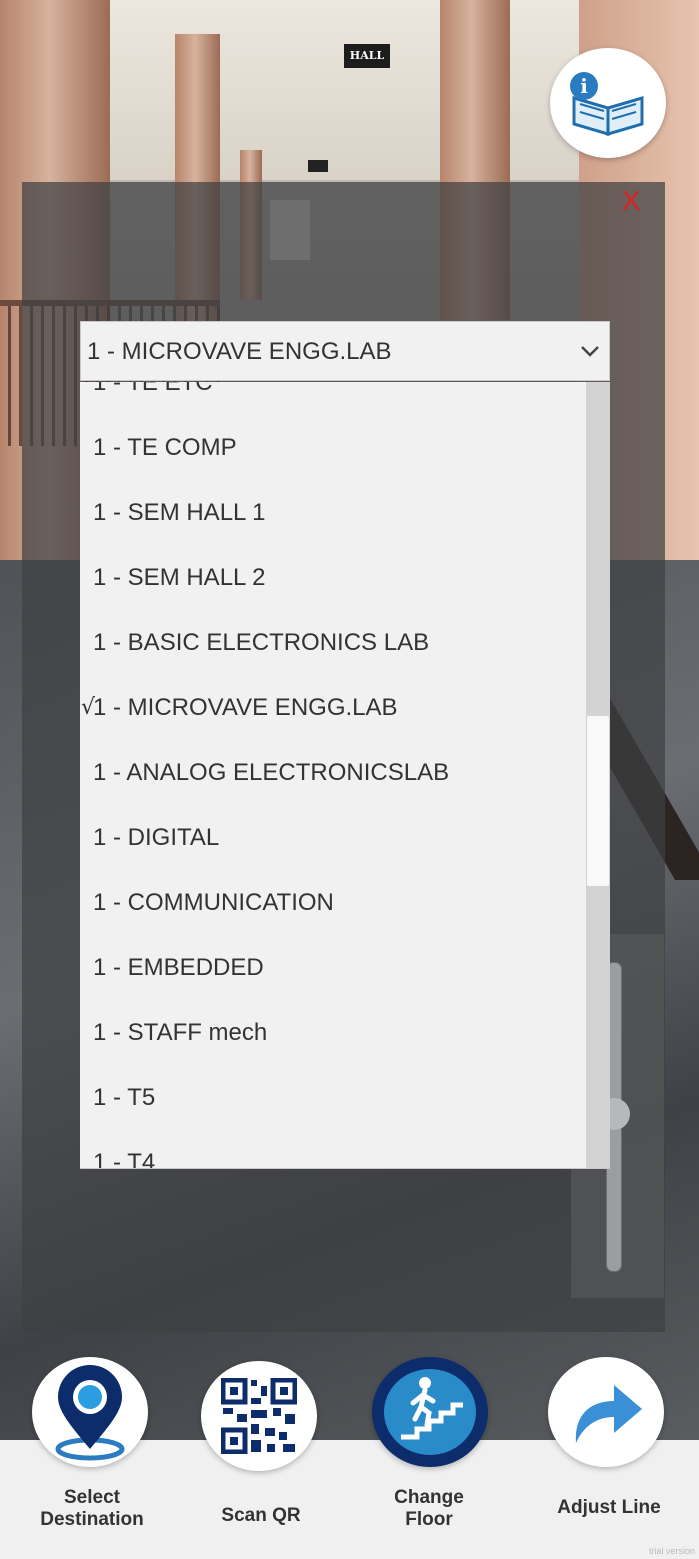 The width and height of the screenshot is (699, 1559). I want to click on dropdown-option: 1 - COMMUNICATION, so click(332, 902).